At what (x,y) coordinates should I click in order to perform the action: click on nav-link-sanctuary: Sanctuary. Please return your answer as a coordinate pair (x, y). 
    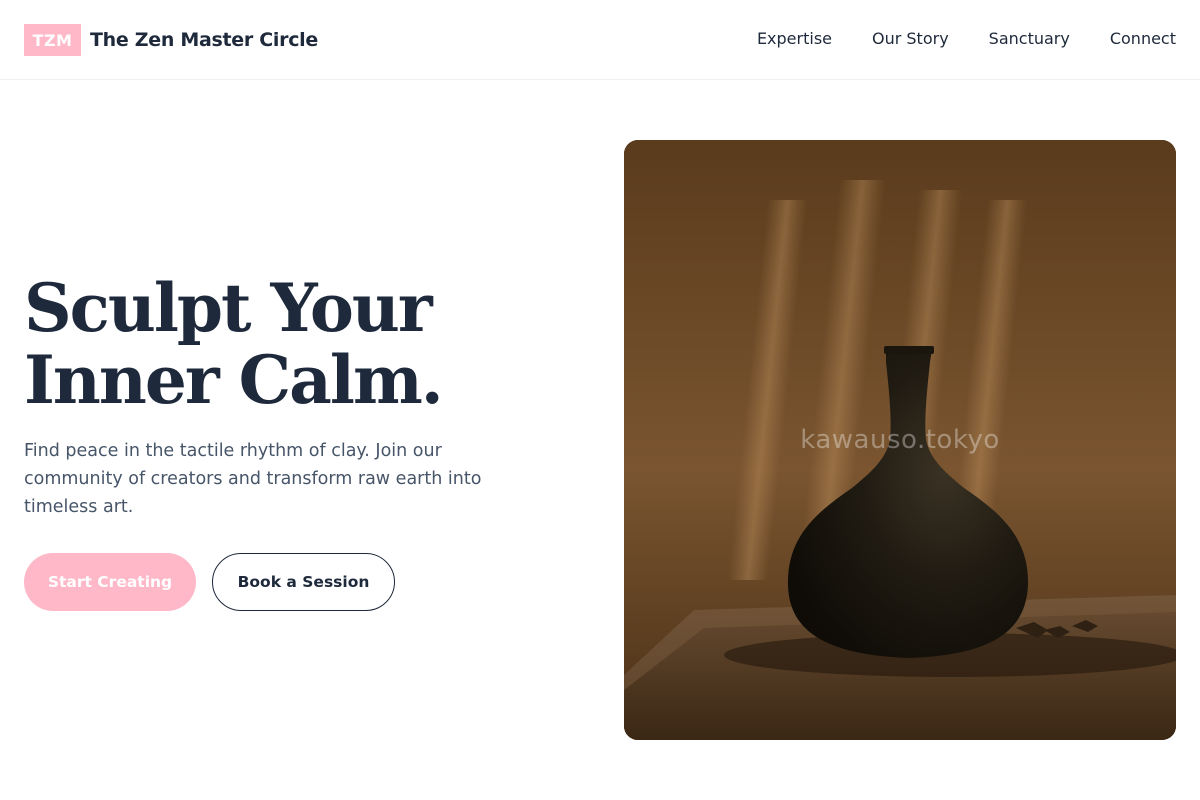
    Looking at the image, I should click on (1029, 39).